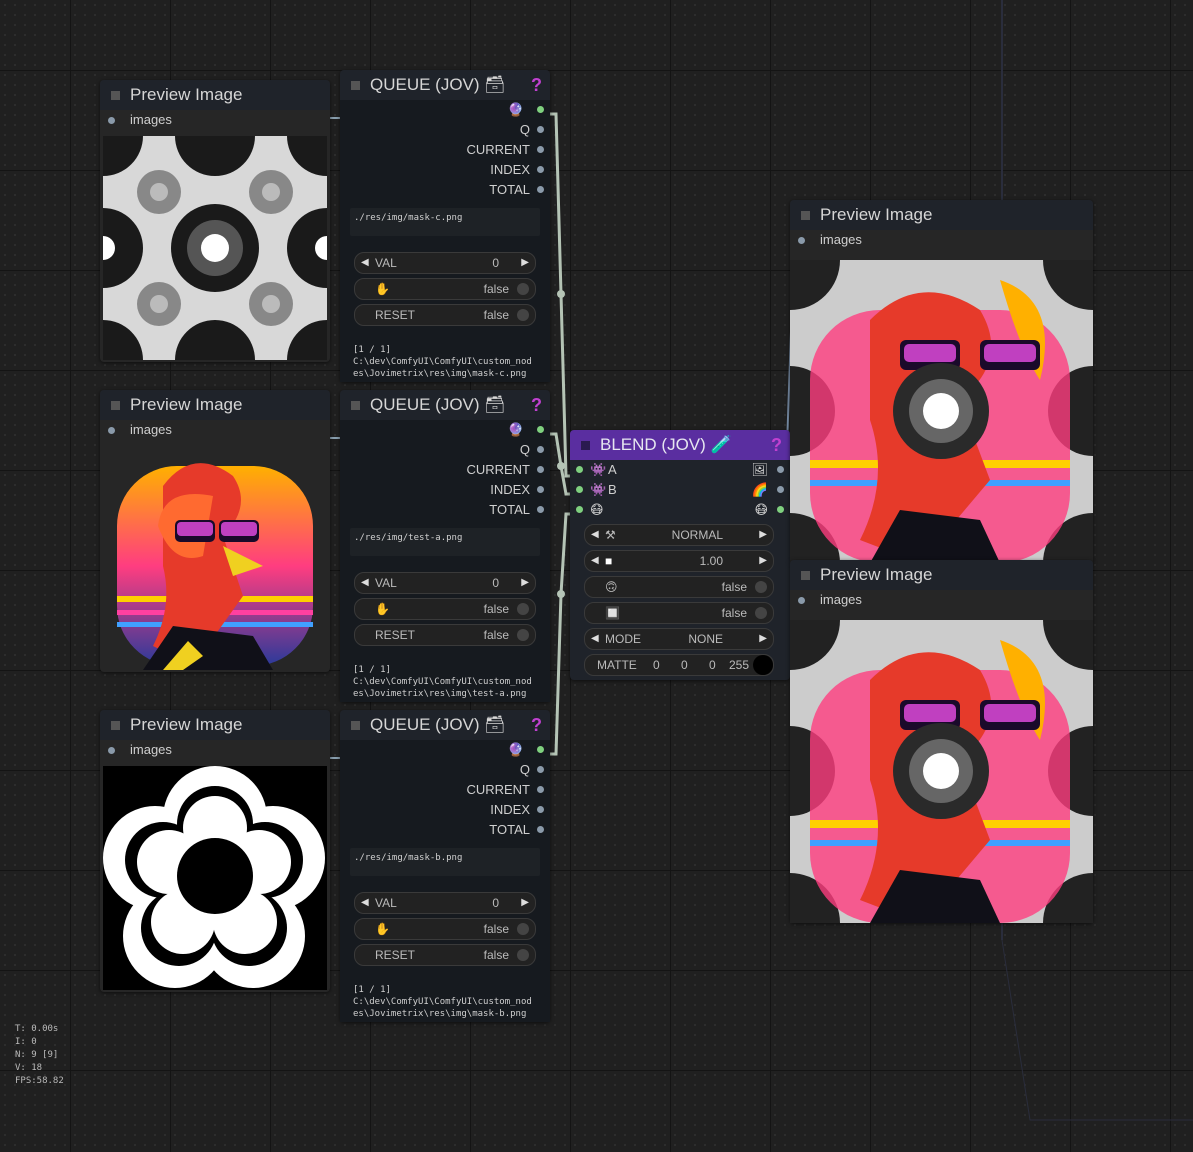  I want to click on flip-toggle: 🙃 false, so click(679, 587).